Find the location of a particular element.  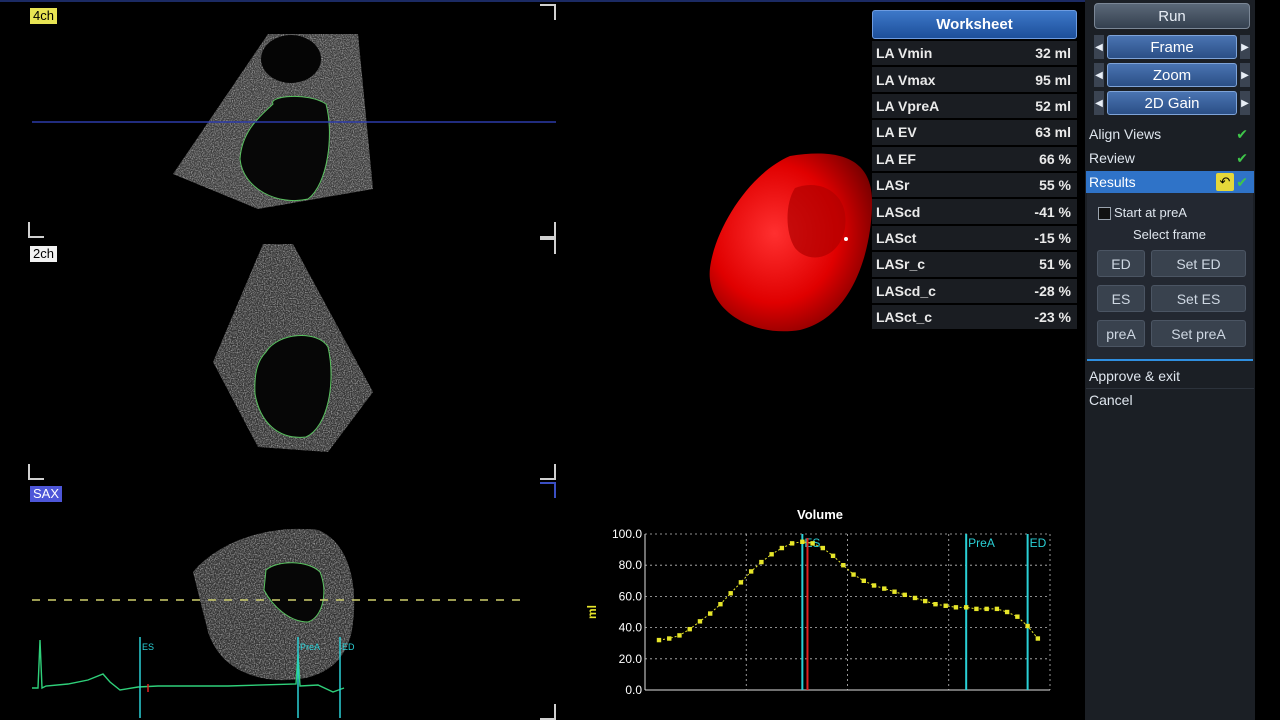

worksheet-row: LAScd_c -28 % is located at coordinates (974, 290).